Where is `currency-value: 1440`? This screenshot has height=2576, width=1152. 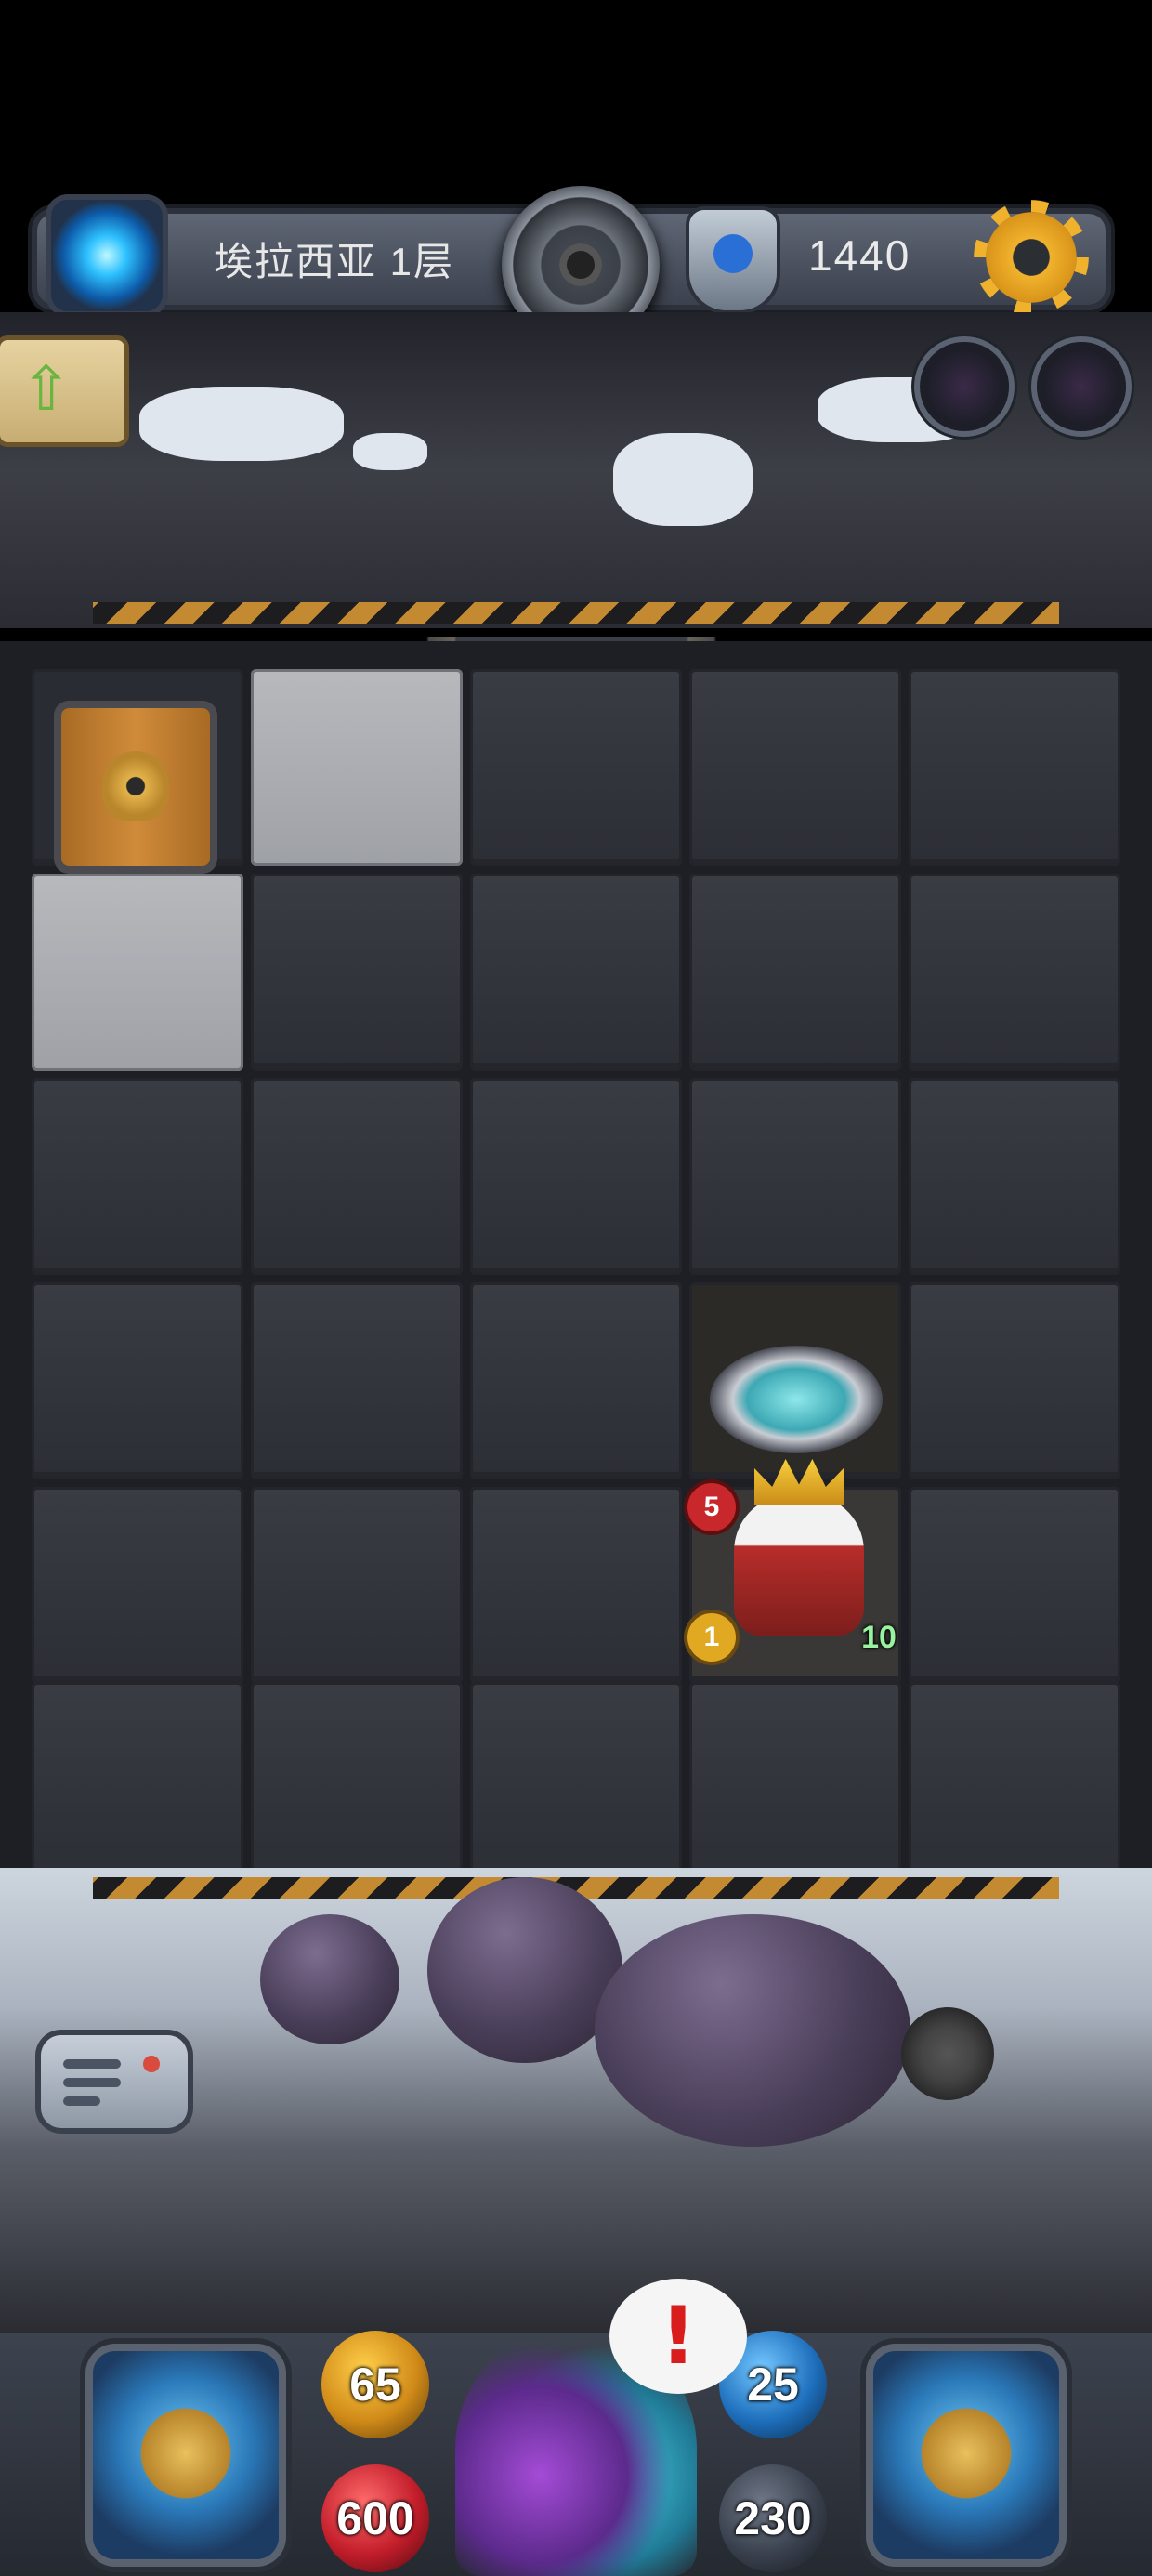 currency-value: 1440 is located at coordinates (859, 255).